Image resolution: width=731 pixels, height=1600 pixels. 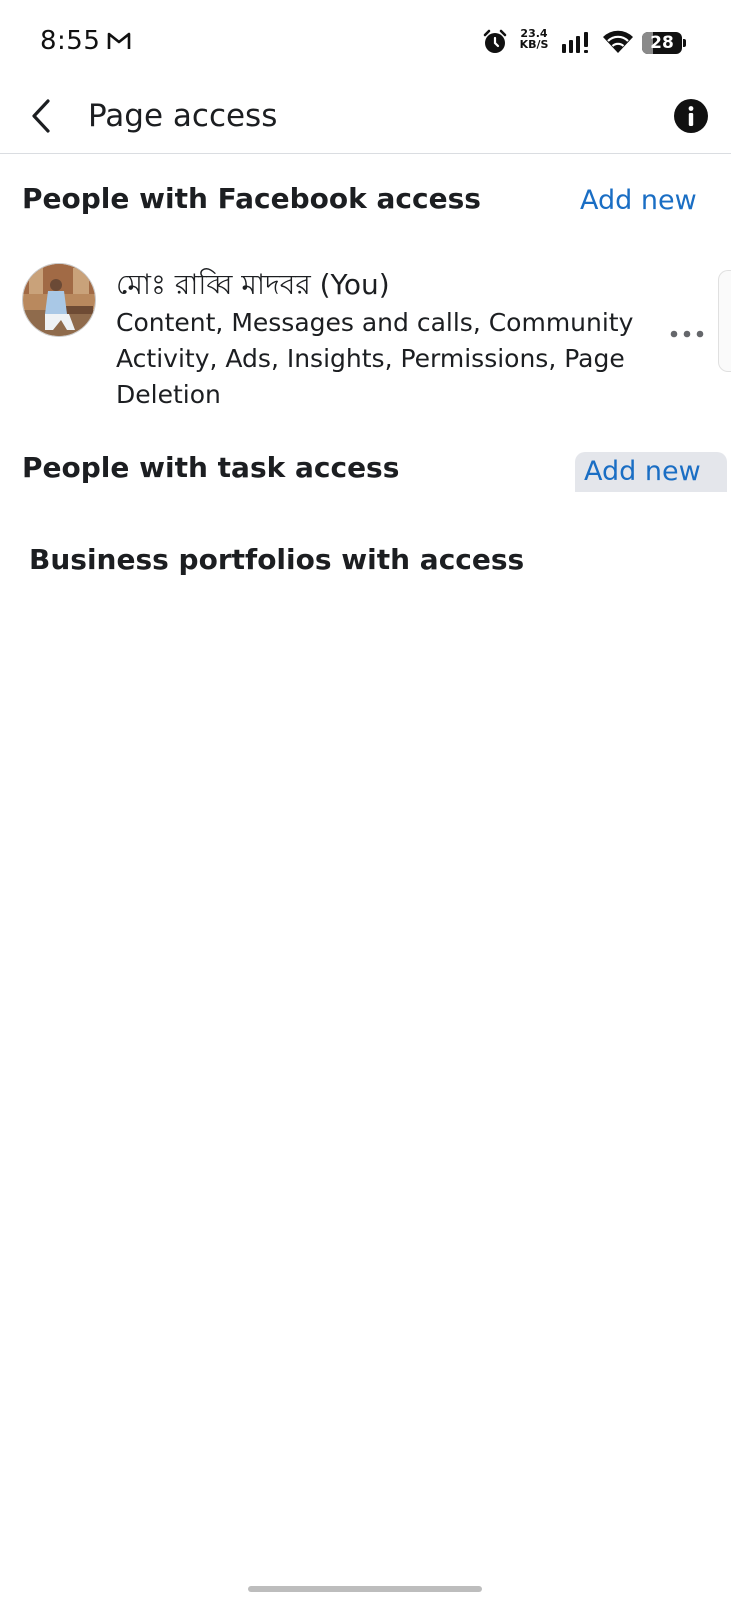 What do you see at coordinates (687, 334) in the screenshot?
I see `more-options-icon` at bounding box center [687, 334].